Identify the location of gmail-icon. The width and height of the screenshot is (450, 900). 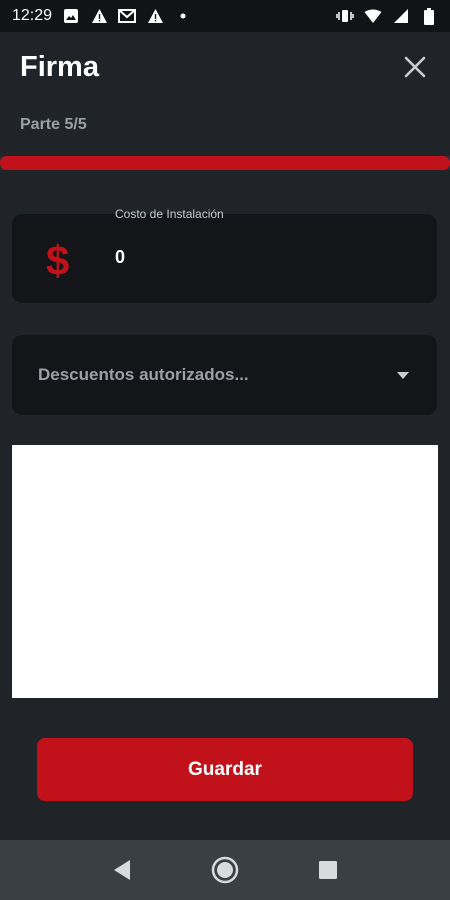
(127, 16).